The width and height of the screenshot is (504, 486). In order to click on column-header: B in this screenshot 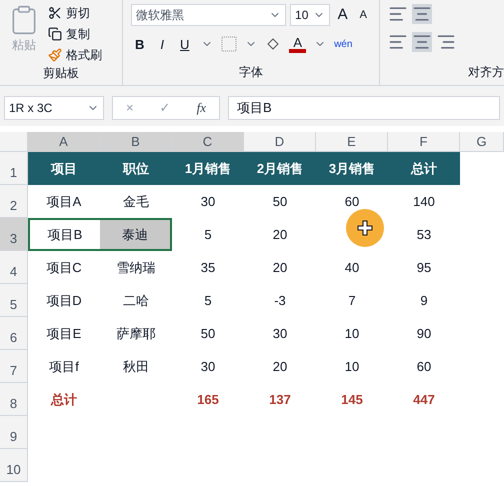, I will do `click(136, 142)`.